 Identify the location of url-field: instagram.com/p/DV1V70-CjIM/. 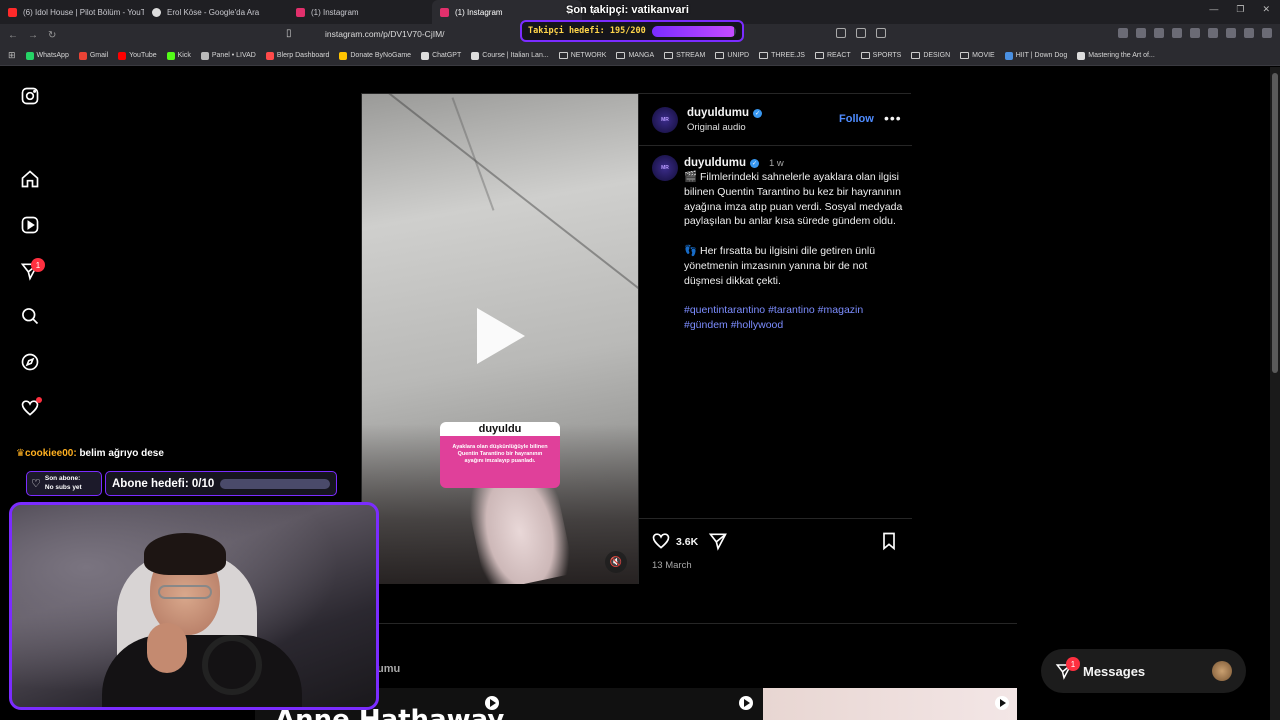
(385, 34).